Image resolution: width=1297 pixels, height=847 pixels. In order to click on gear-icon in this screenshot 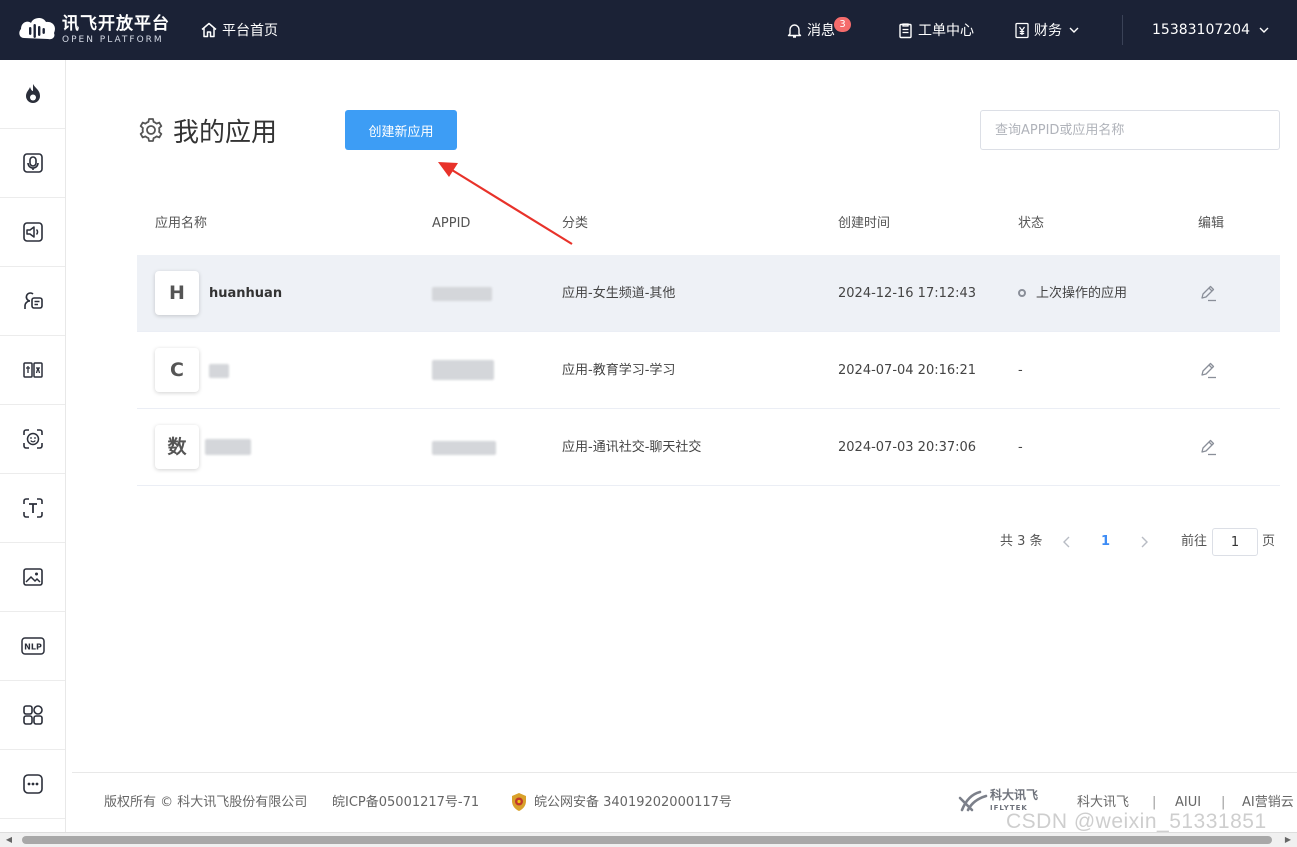, I will do `click(151, 130)`.